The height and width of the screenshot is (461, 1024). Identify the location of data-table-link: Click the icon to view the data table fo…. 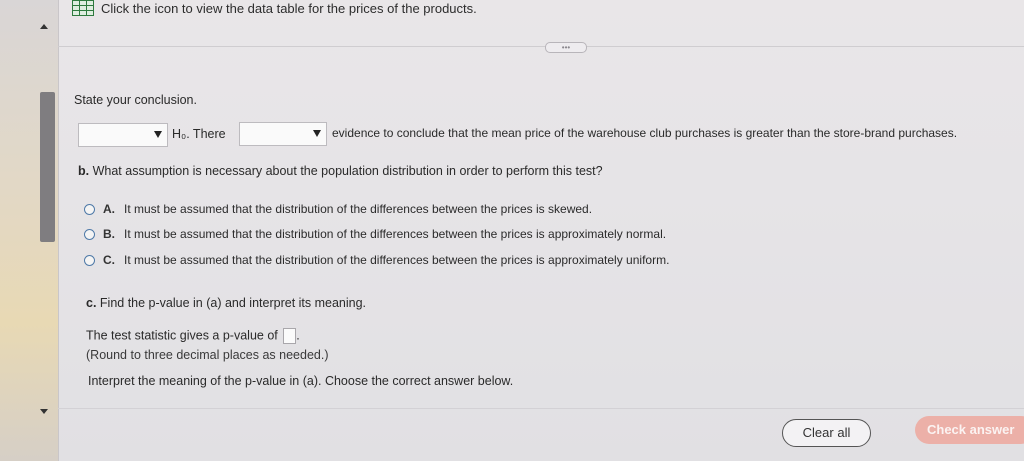
(274, 8).